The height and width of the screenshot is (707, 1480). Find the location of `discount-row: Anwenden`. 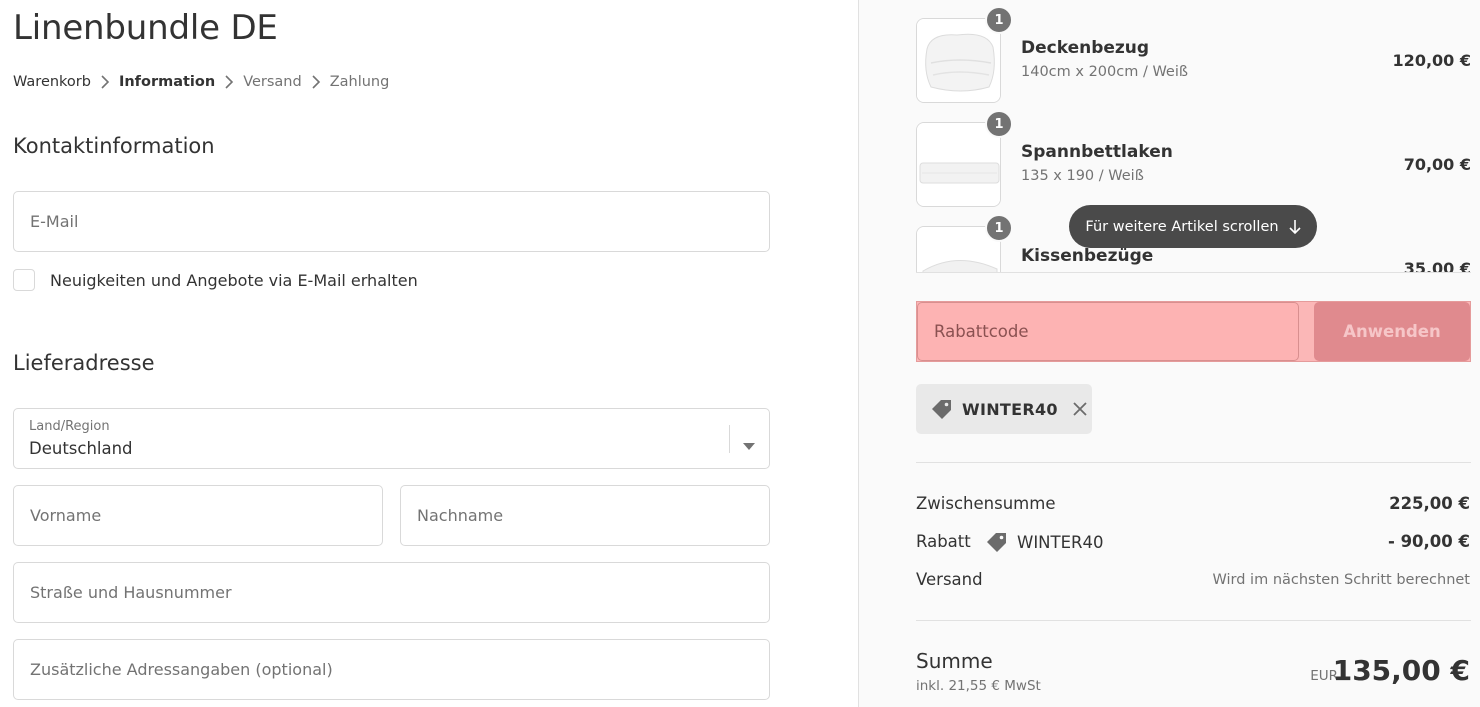

discount-row: Anwenden is located at coordinates (1193, 331).